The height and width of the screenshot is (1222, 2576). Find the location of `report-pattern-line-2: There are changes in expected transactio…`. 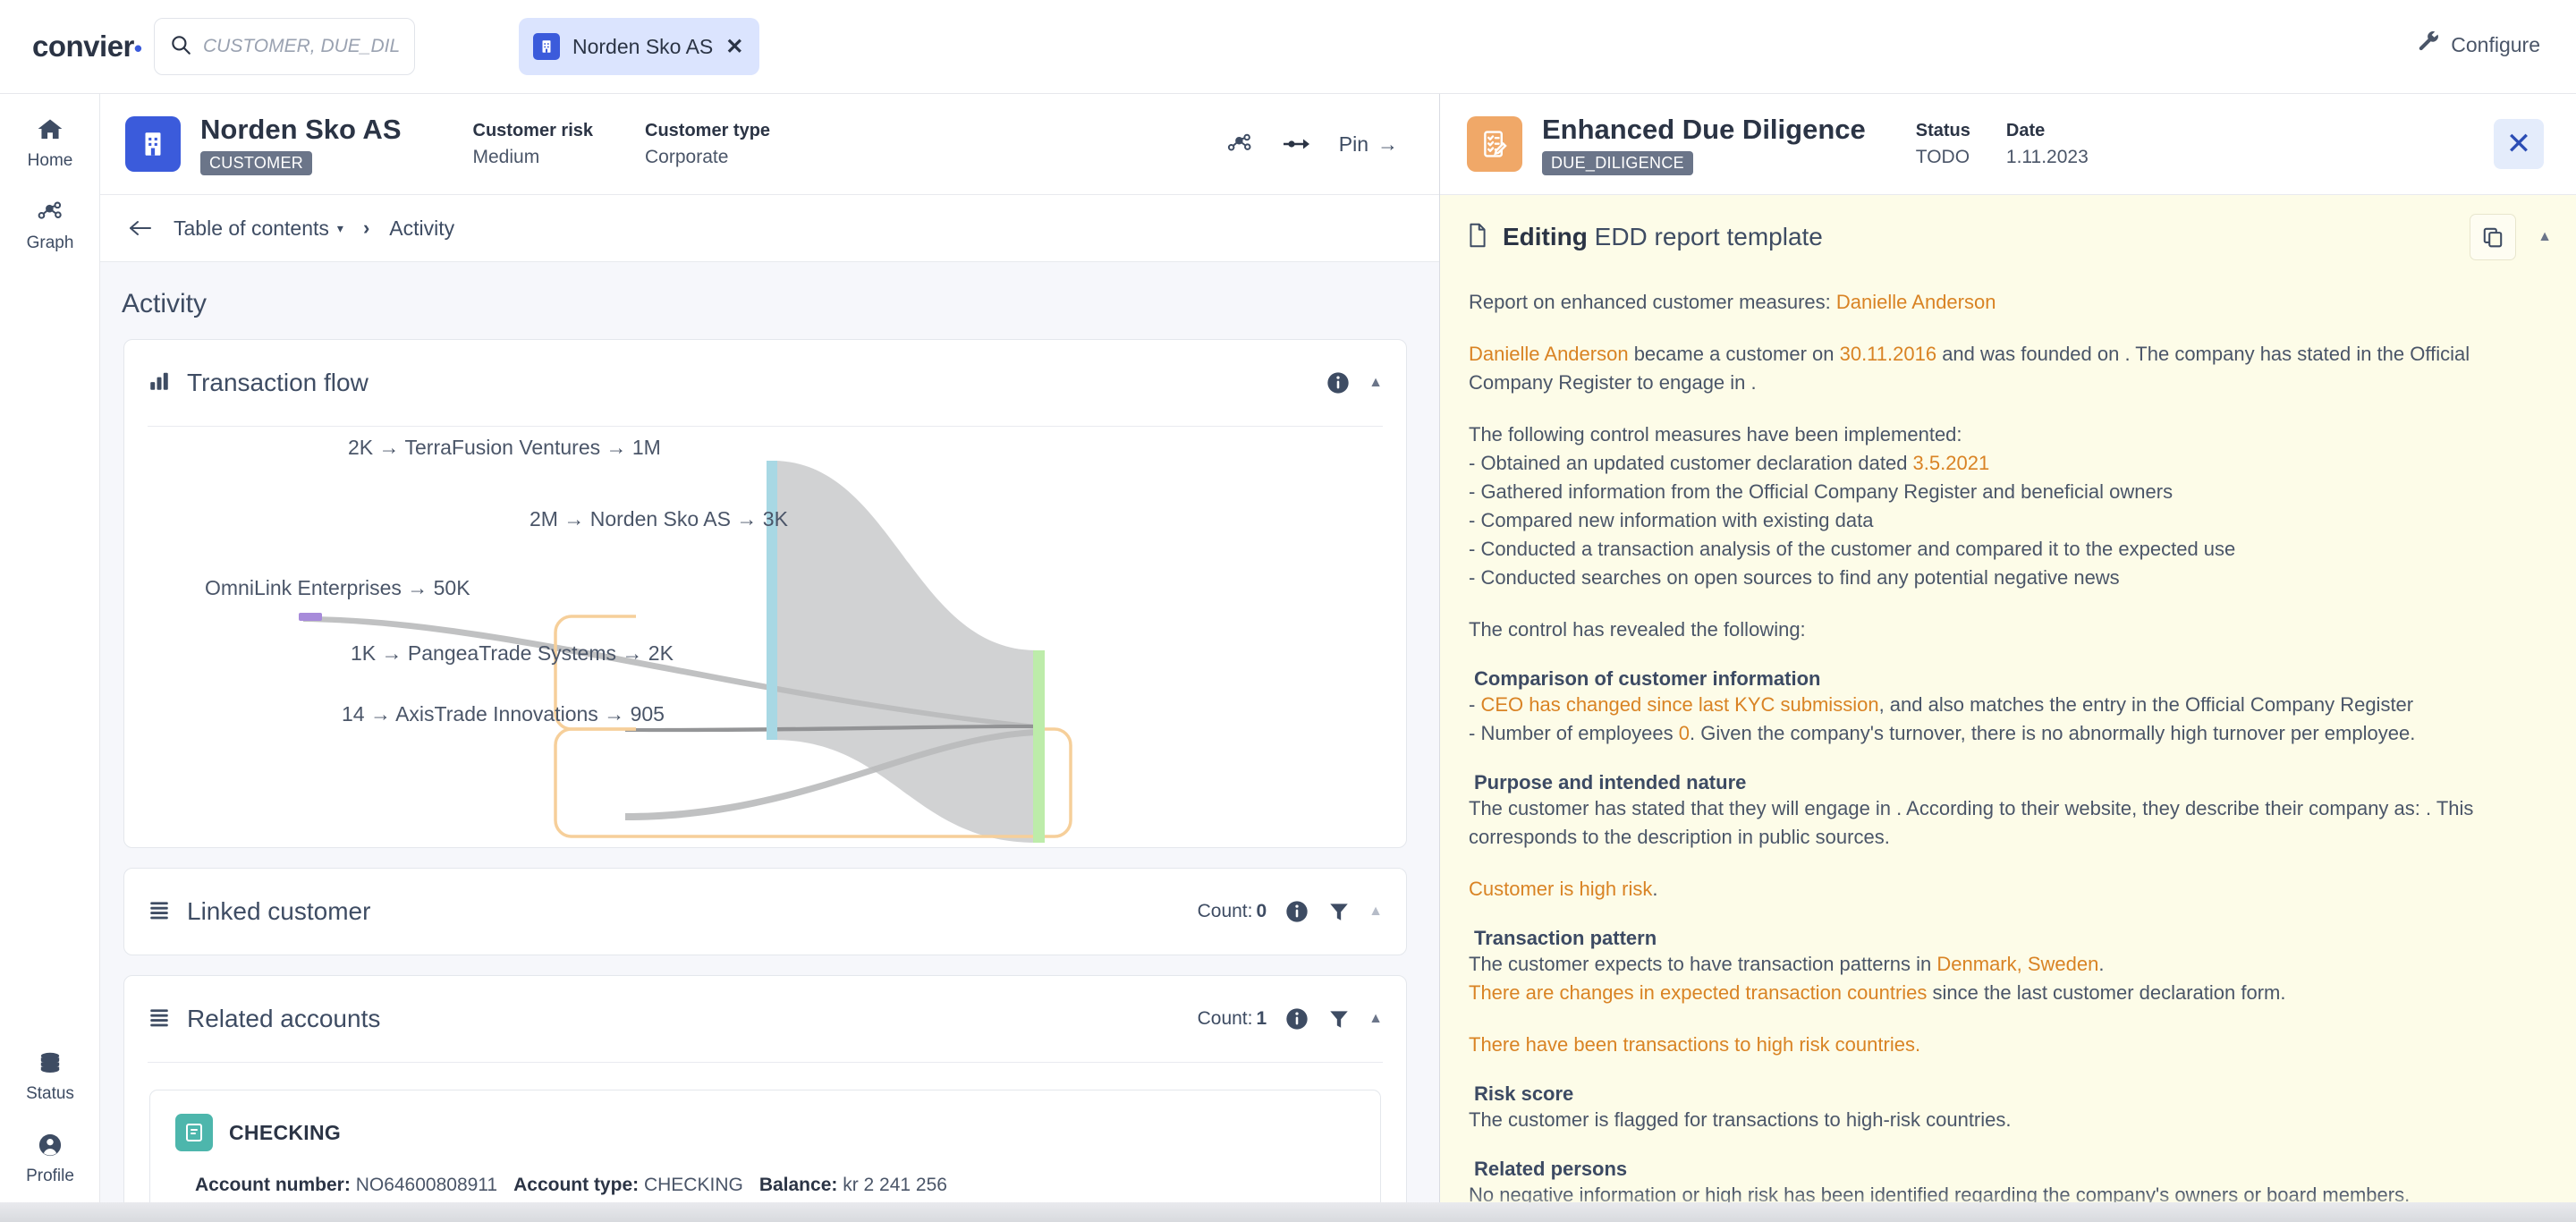

report-pattern-line-2: There are changes in expected transactio… is located at coordinates (2005, 993).